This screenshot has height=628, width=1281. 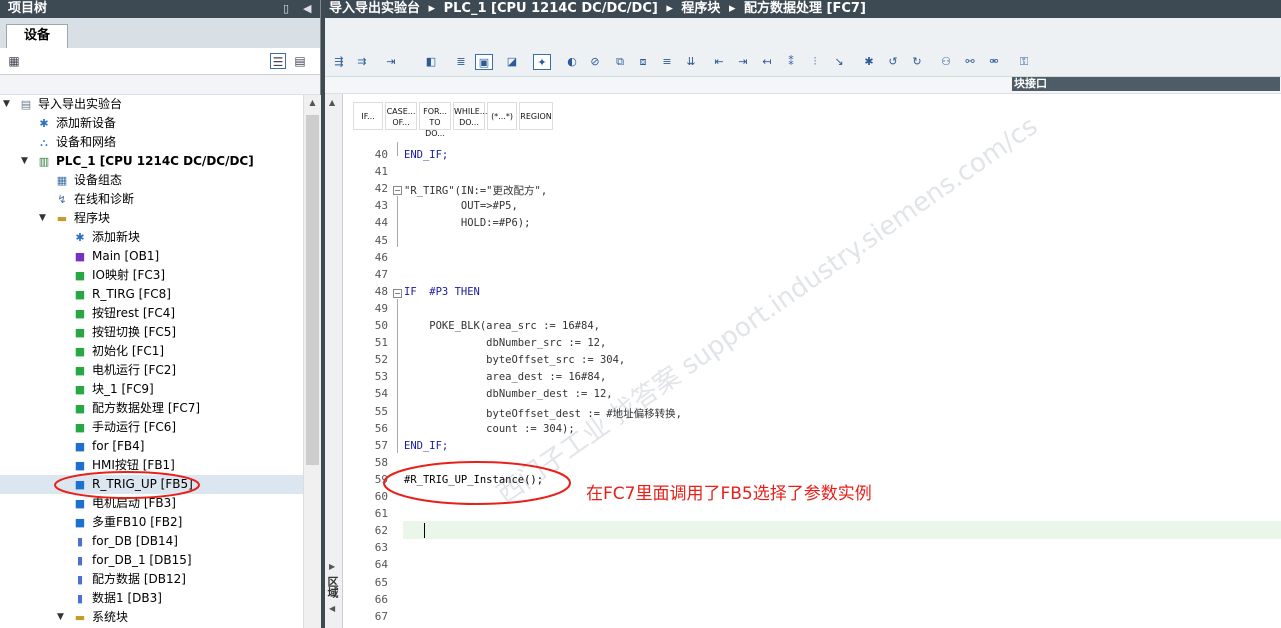 What do you see at coordinates (127, 485) in the screenshot?
I see `highlight-ellipse-fb5` at bounding box center [127, 485].